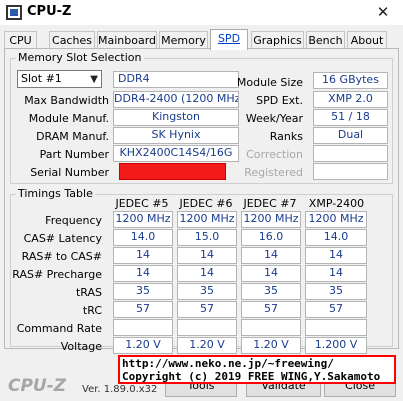  I want to click on ranks-value: Dual, so click(350, 135).